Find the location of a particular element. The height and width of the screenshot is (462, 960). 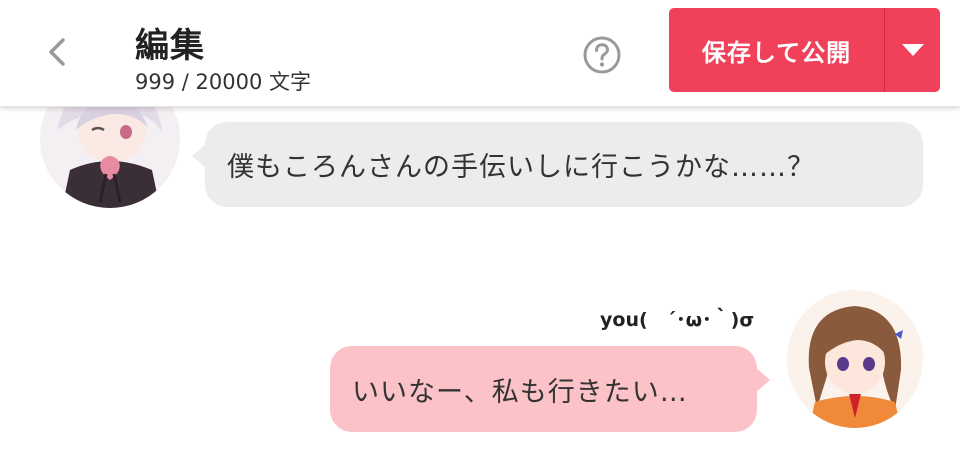

help-button is located at coordinates (602, 55).